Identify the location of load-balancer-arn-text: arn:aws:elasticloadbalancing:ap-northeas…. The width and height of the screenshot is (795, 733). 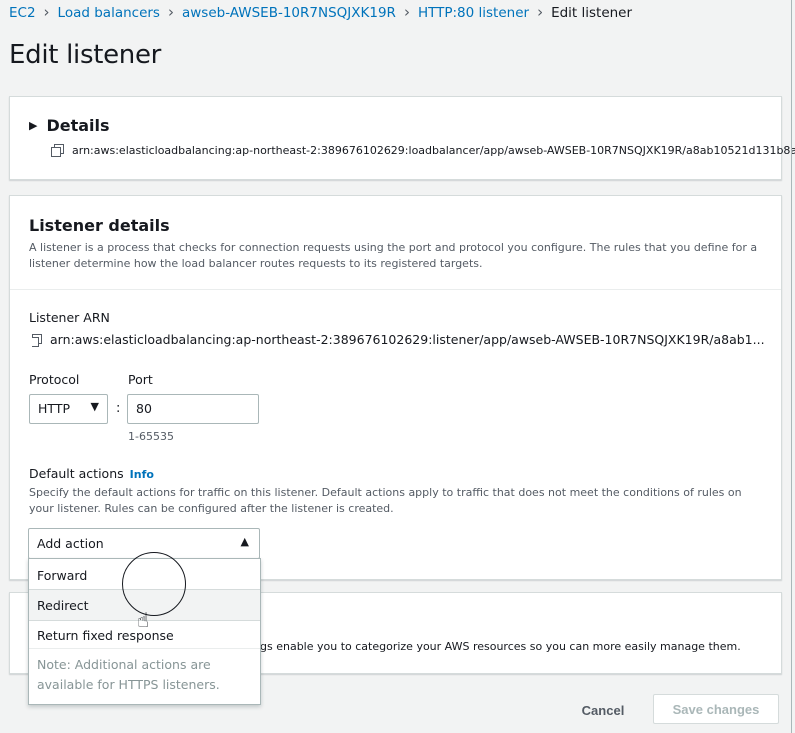
(433, 150).